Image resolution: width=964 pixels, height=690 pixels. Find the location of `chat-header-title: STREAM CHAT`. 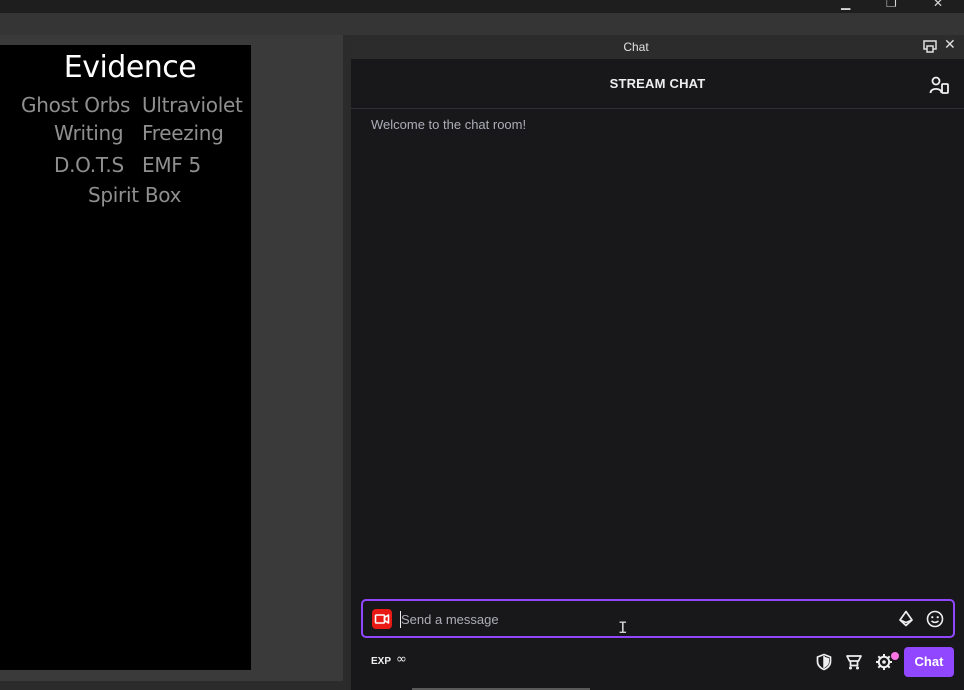

chat-header-title: STREAM CHAT is located at coordinates (657, 83).